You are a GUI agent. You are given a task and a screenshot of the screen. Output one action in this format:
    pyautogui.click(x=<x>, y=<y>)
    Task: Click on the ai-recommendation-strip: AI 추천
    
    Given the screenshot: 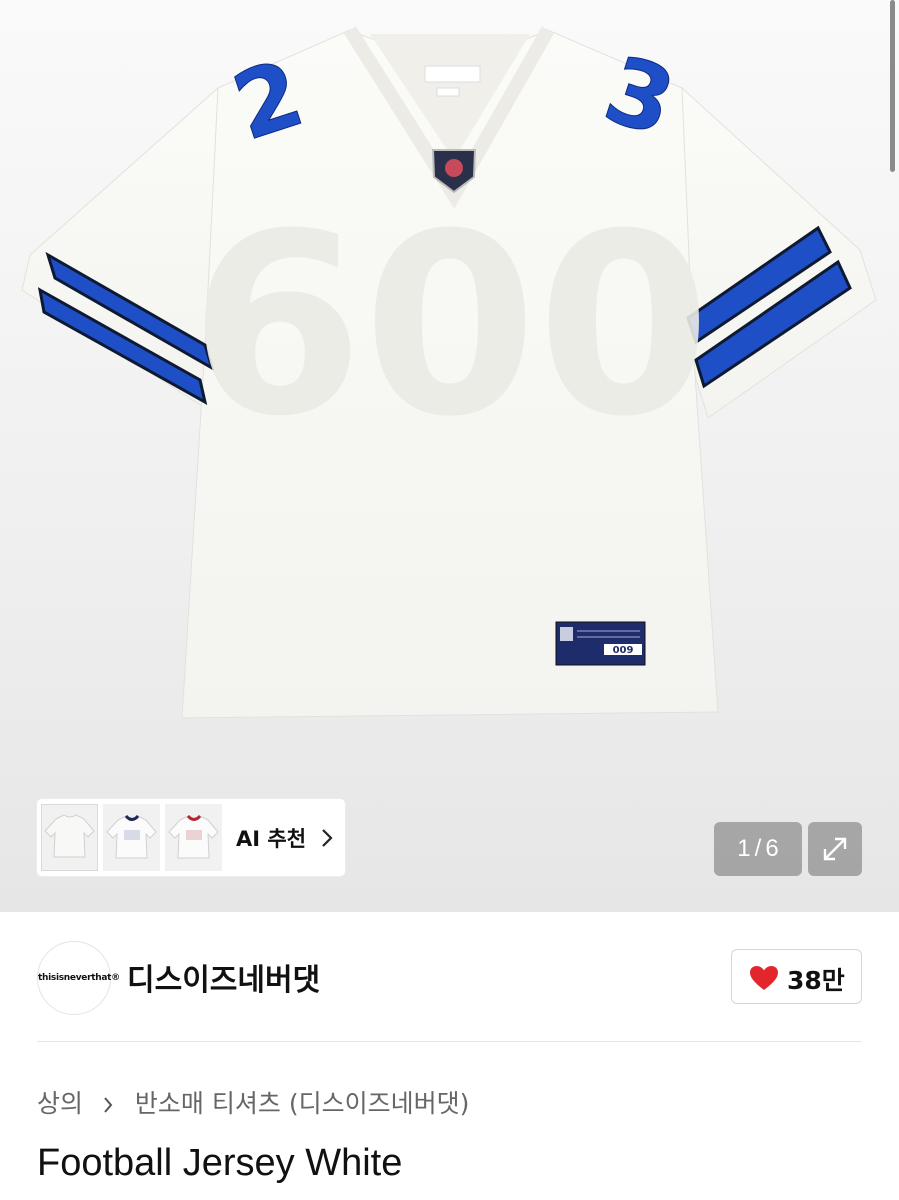 What is the action you would take?
    pyautogui.click(x=191, y=837)
    